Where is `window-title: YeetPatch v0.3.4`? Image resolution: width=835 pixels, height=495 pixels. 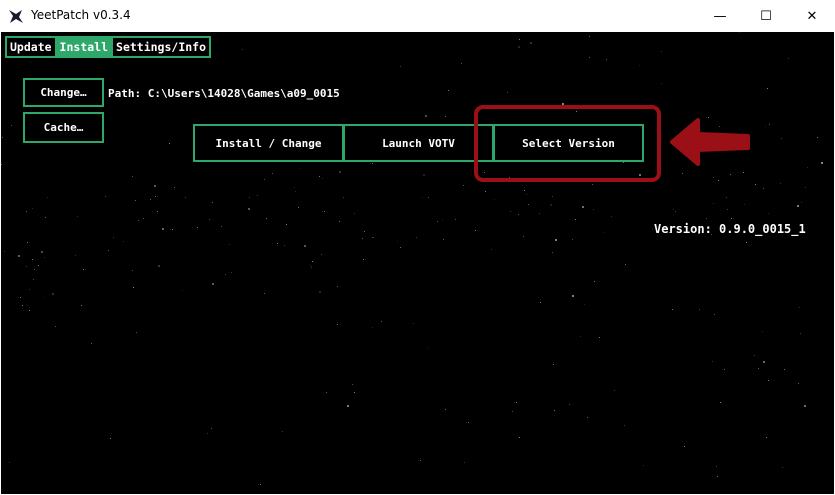 window-title: YeetPatch v0.3.4 is located at coordinates (81, 15).